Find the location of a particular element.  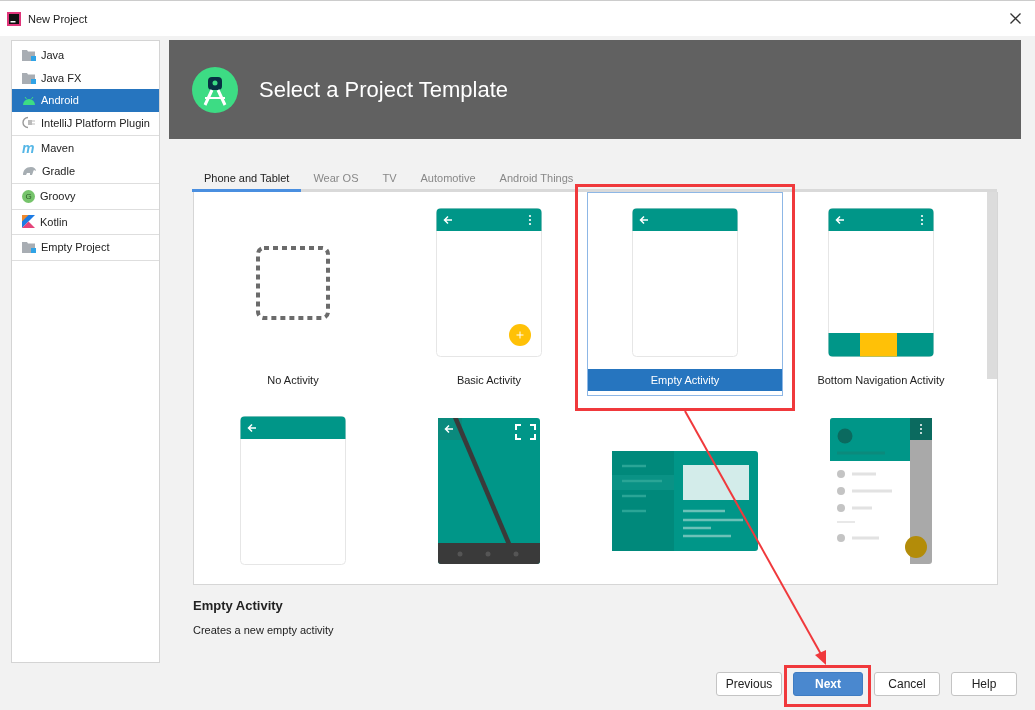

dialog-button: Help is located at coordinates (984, 684).